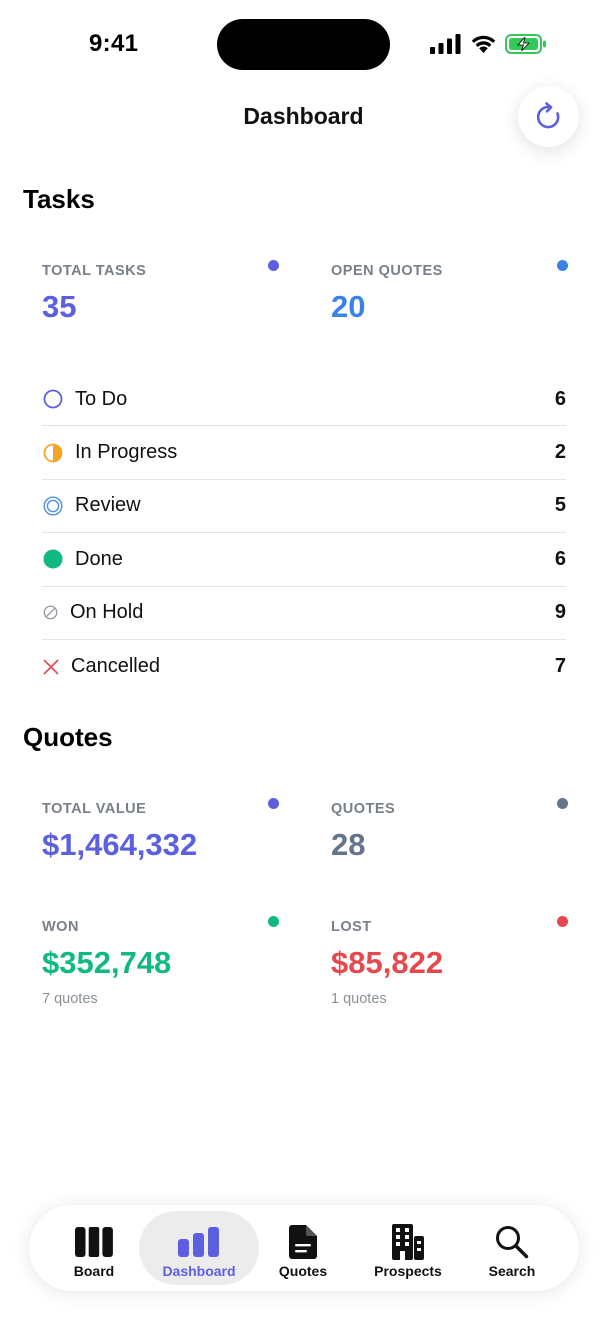 The width and height of the screenshot is (607, 1320). Describe the element at coordinates (303, 116) in the screenshot. I see `page-title: Dashboard` at that location.